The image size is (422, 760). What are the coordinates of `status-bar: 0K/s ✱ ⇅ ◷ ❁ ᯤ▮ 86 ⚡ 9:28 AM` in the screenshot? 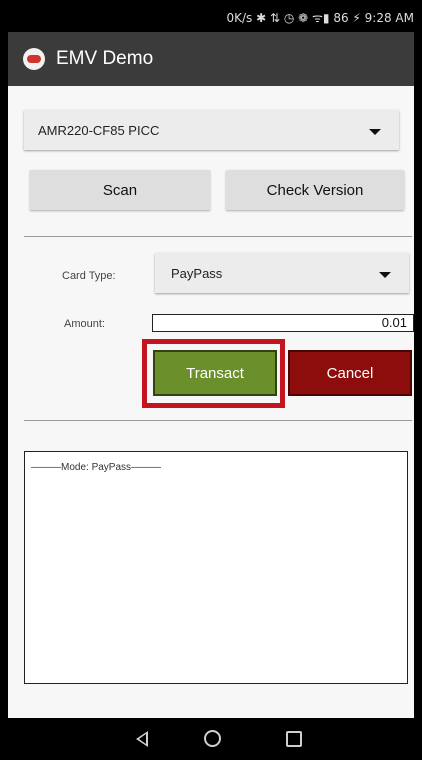 It's located at (211, 16).